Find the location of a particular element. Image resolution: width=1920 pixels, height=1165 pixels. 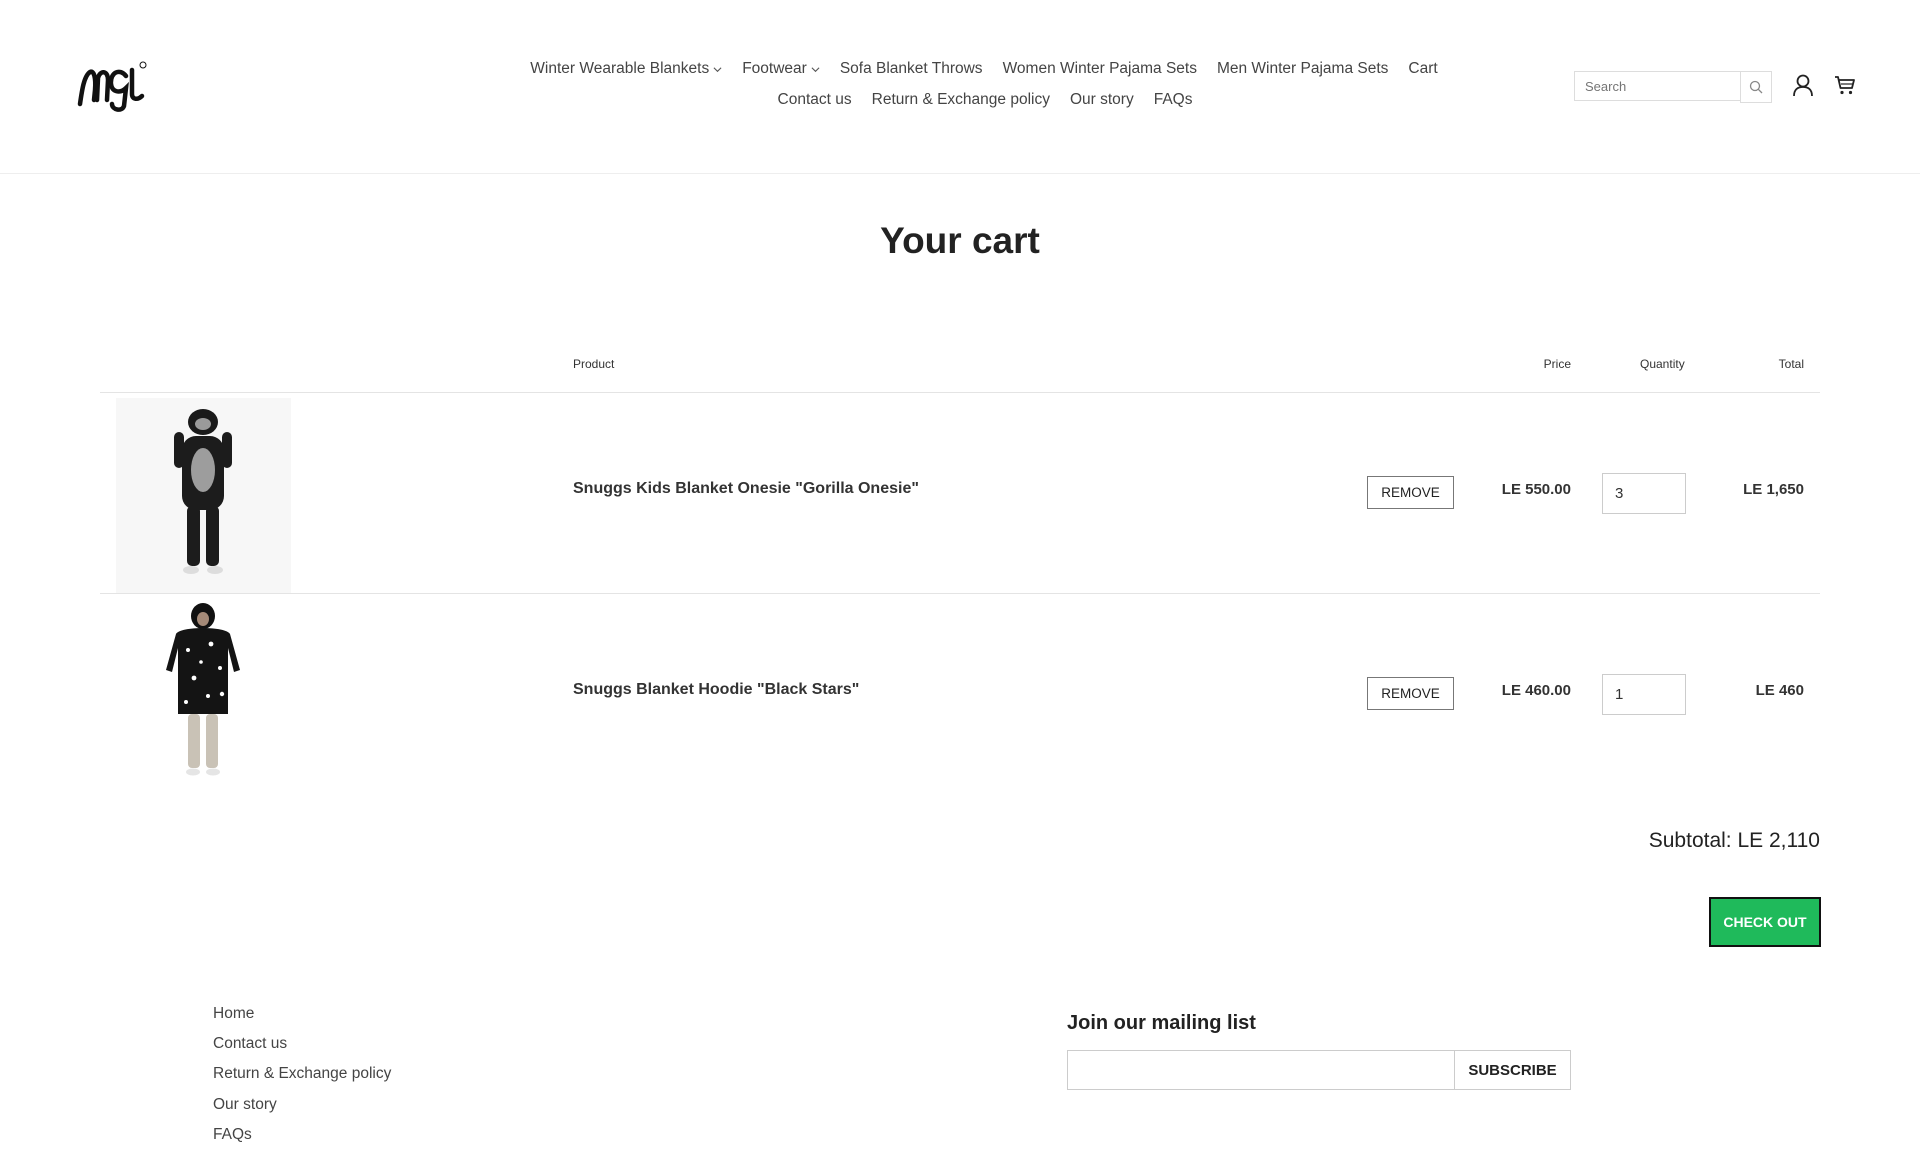

nav-sofa-blanket-throws: Sofa Blanket Throws is located at coordinates (911, 69).